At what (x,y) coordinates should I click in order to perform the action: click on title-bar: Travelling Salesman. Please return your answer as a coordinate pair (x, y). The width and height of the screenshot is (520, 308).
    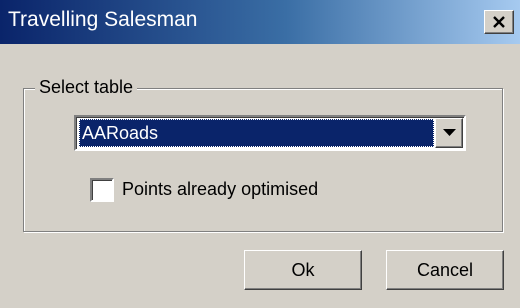
    Looking at the image, I should click on (260, 22).